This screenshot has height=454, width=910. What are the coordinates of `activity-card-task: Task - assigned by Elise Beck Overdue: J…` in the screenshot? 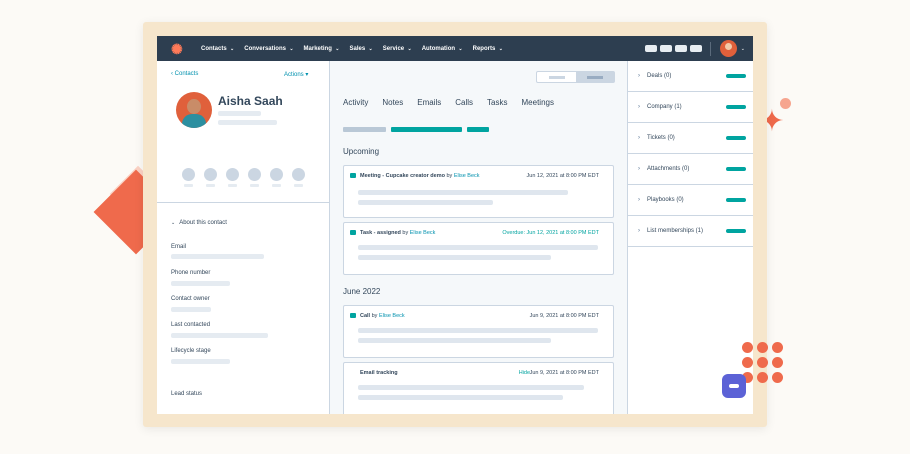 It's located at (478, 248).